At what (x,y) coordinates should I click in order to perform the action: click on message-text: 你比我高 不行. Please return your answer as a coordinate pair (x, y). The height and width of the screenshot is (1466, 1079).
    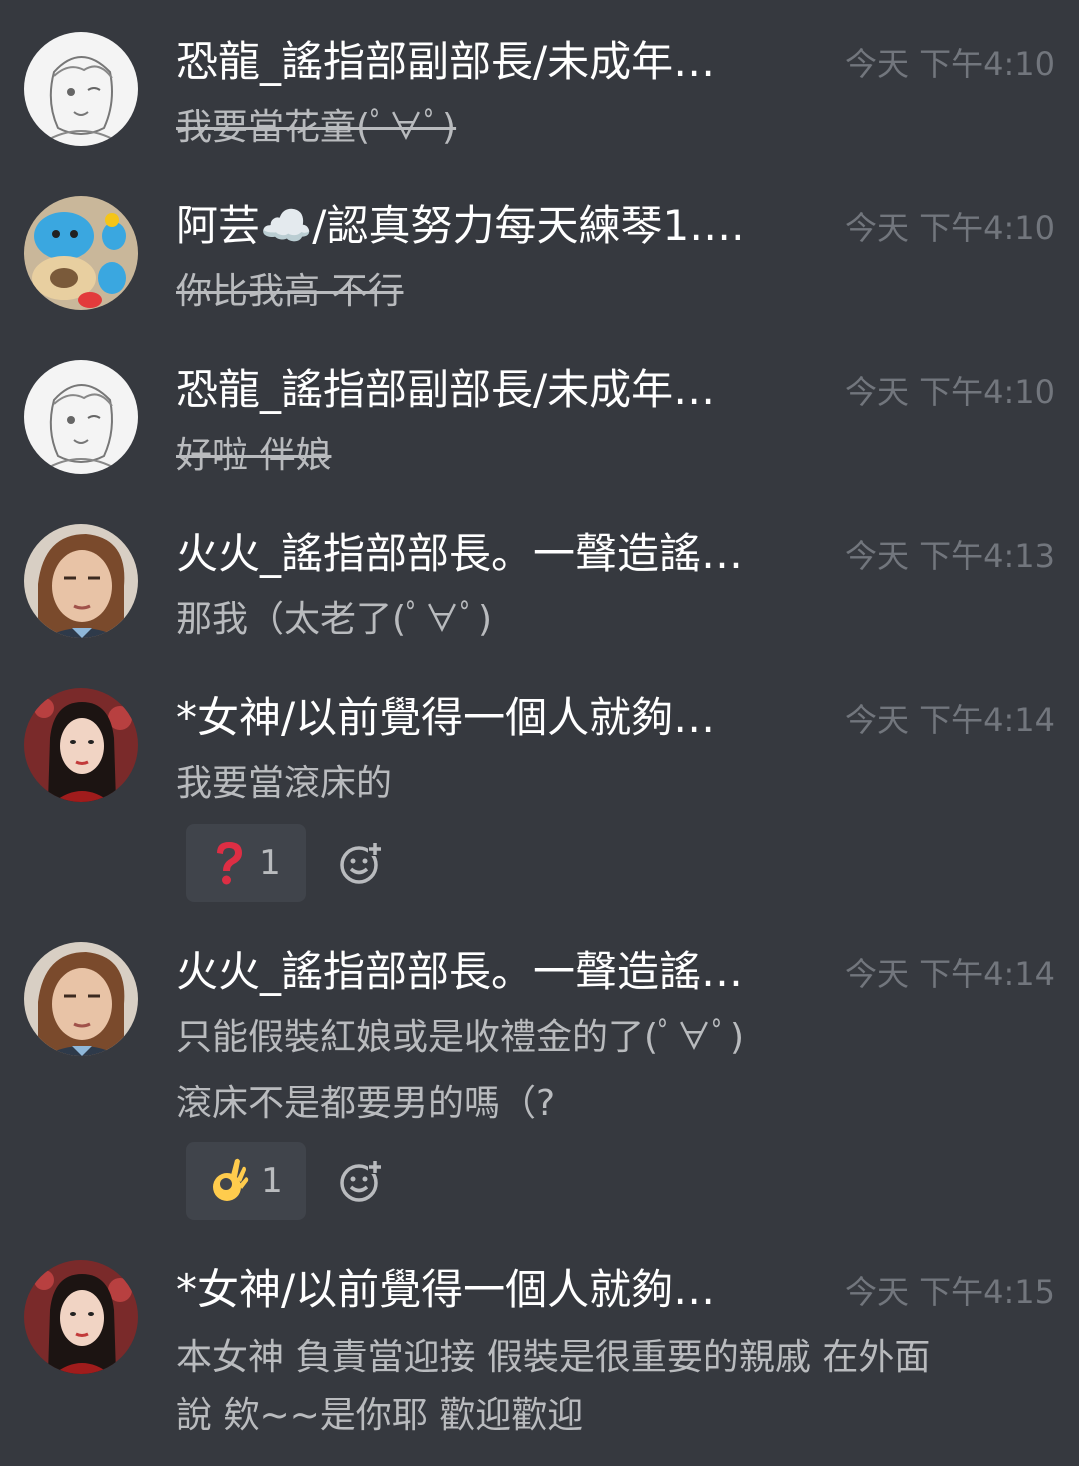
    Looking at the image, I should click on (290, 291).